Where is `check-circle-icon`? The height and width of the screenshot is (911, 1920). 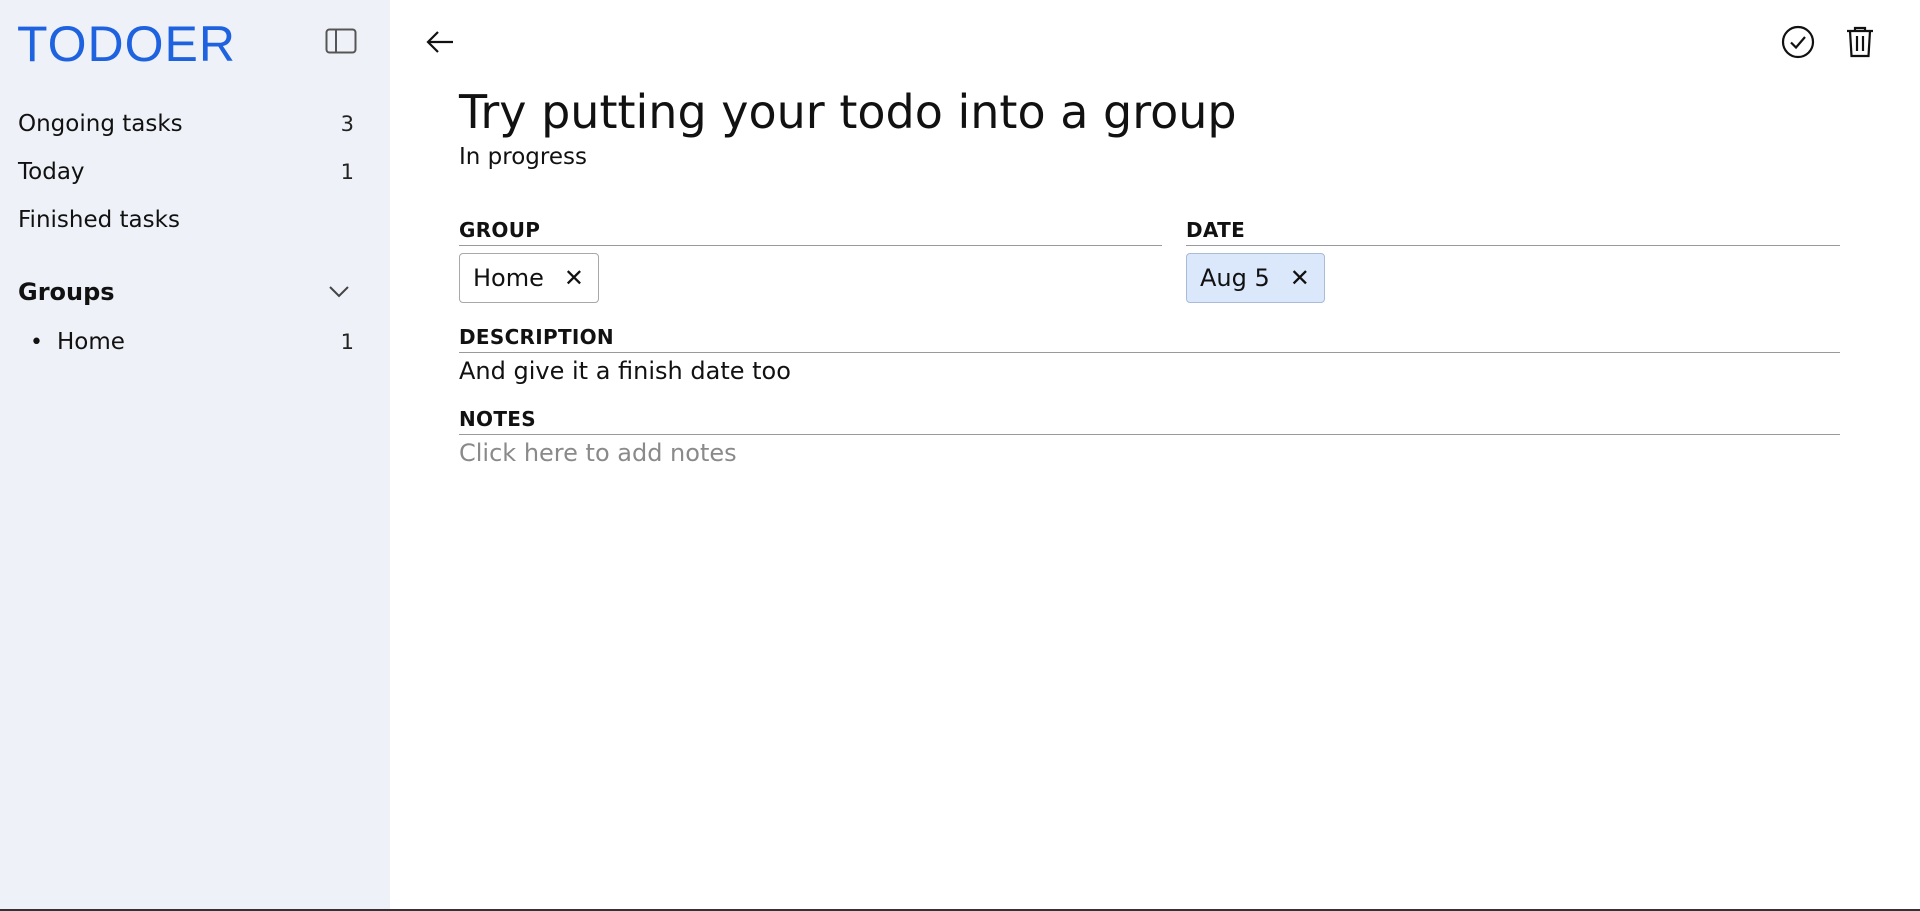 check-circle-icon is located at coordinates (1798, 42).